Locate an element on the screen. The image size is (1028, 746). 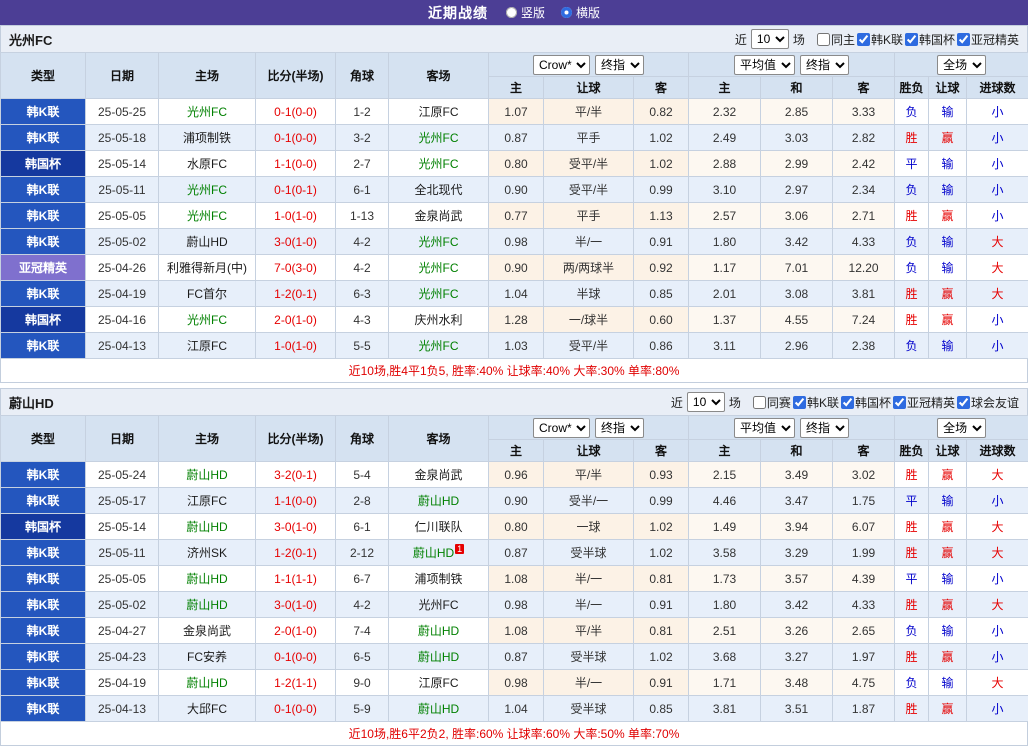
away-team-name: 庆州水利 is located at coordinates (438, 320).